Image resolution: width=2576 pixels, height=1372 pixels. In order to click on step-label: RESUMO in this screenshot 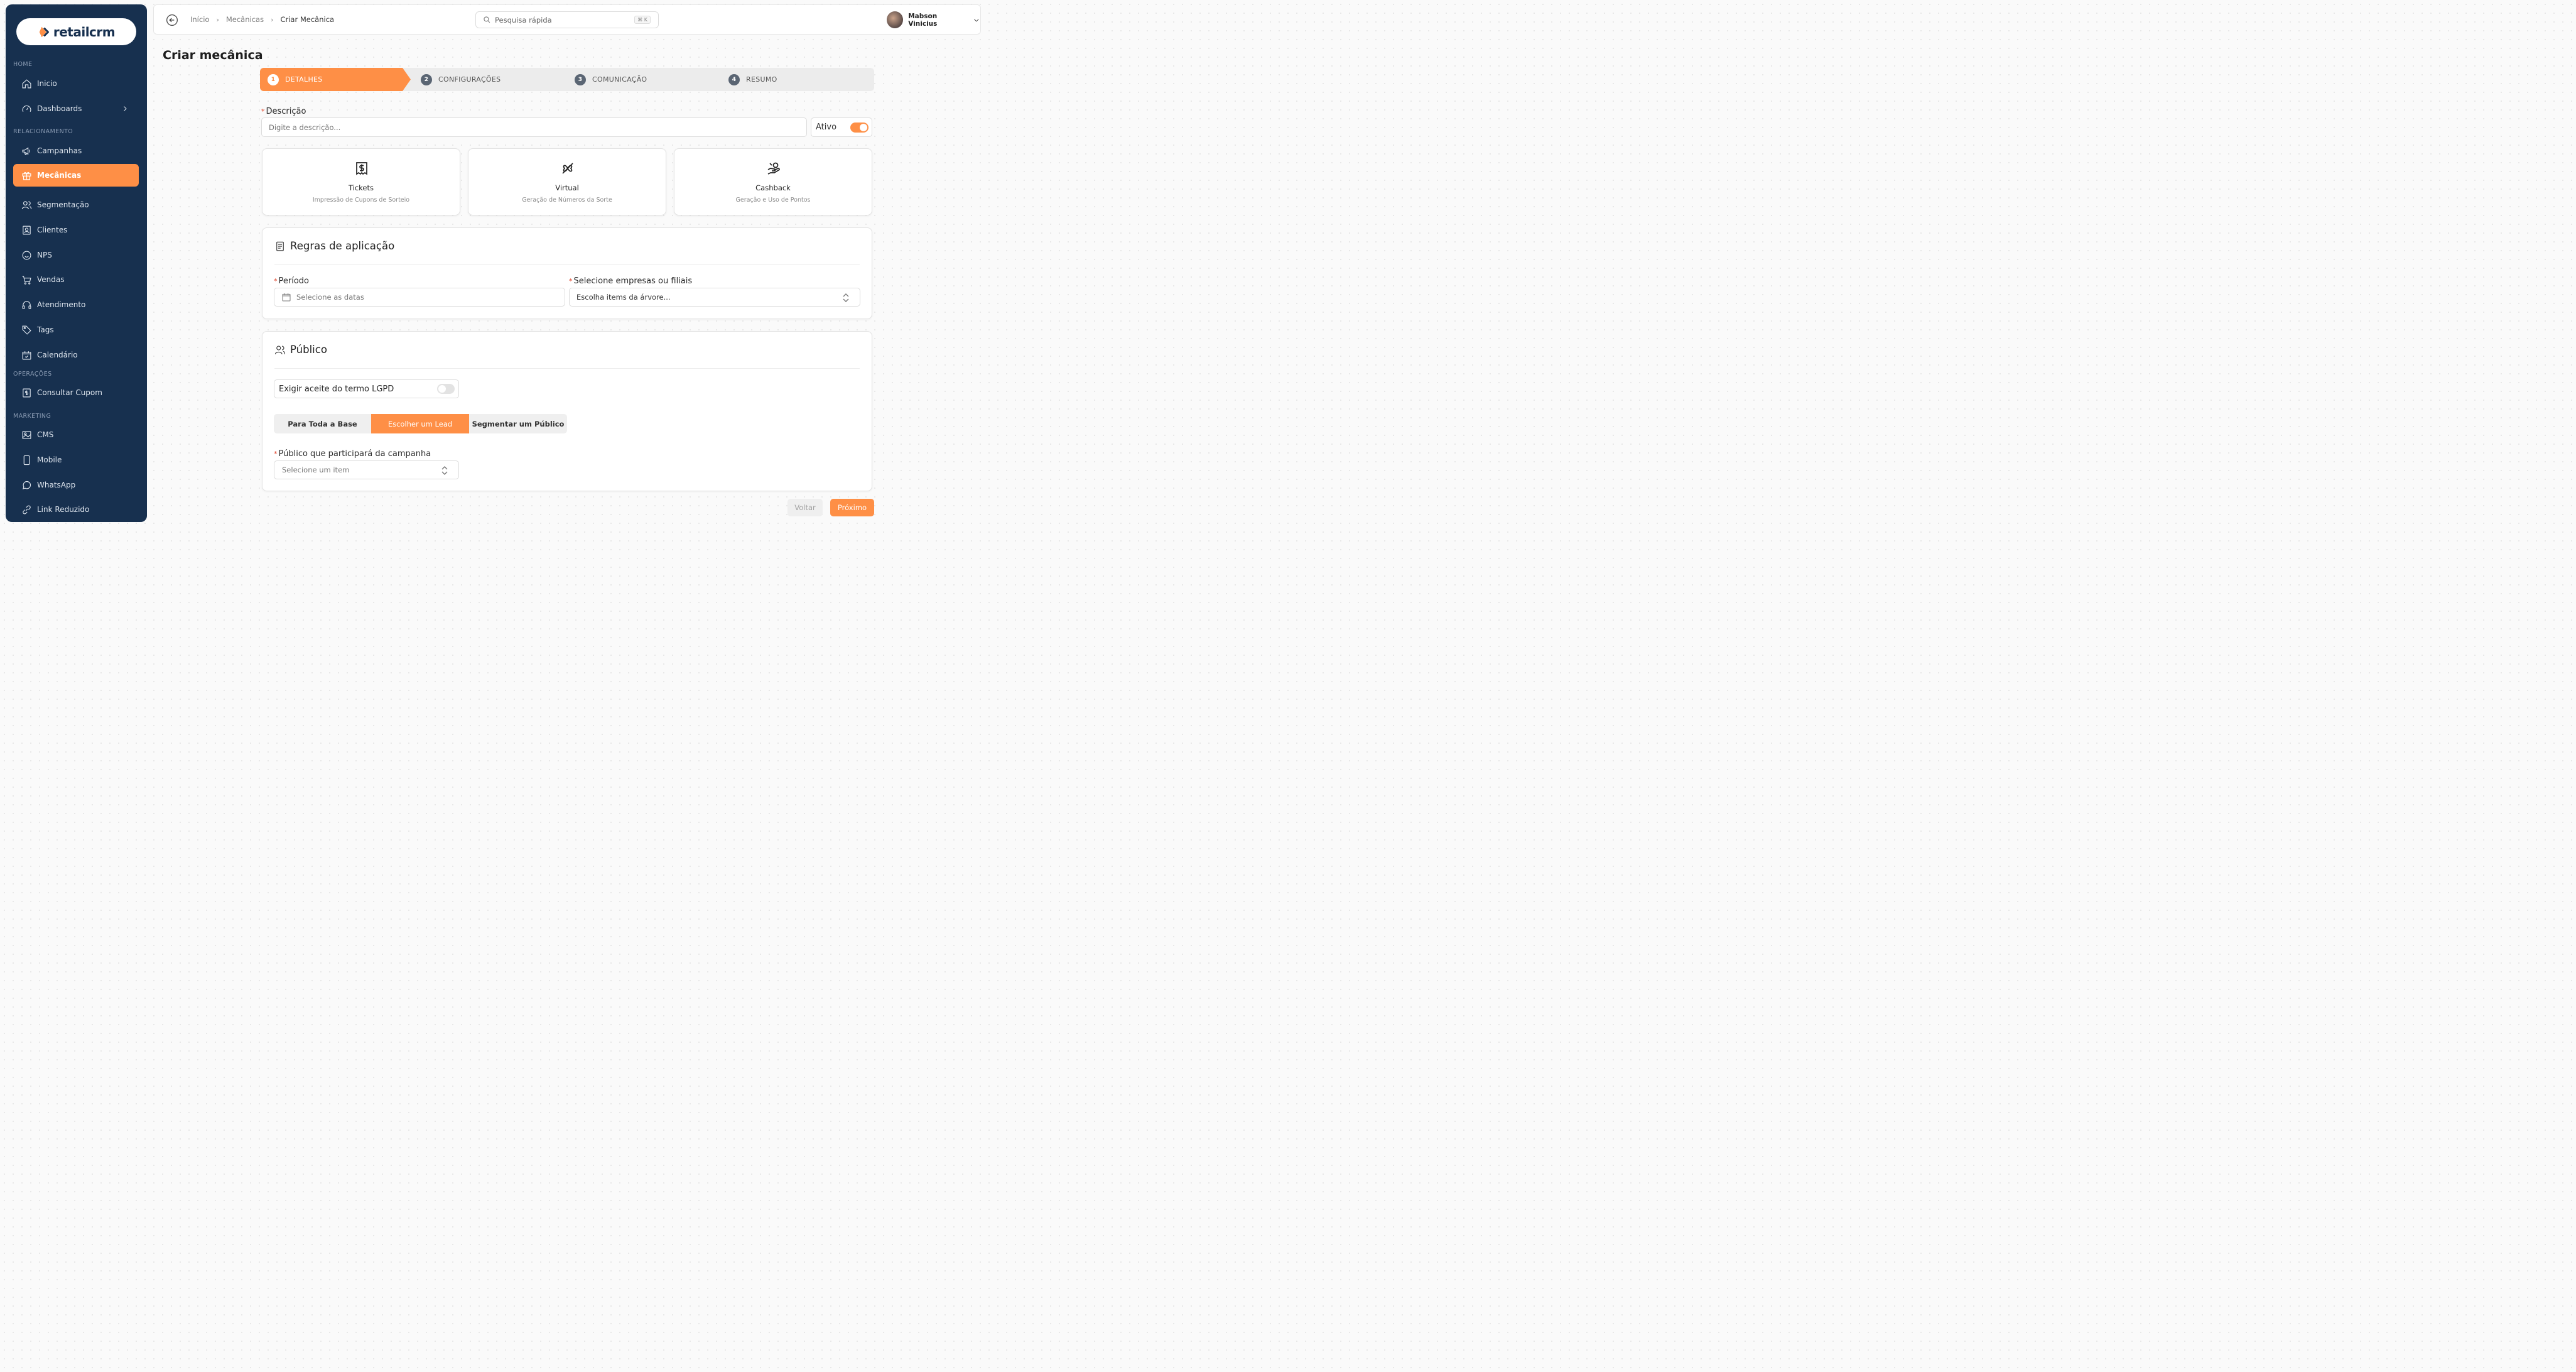, I will do `click(762, 79)`.